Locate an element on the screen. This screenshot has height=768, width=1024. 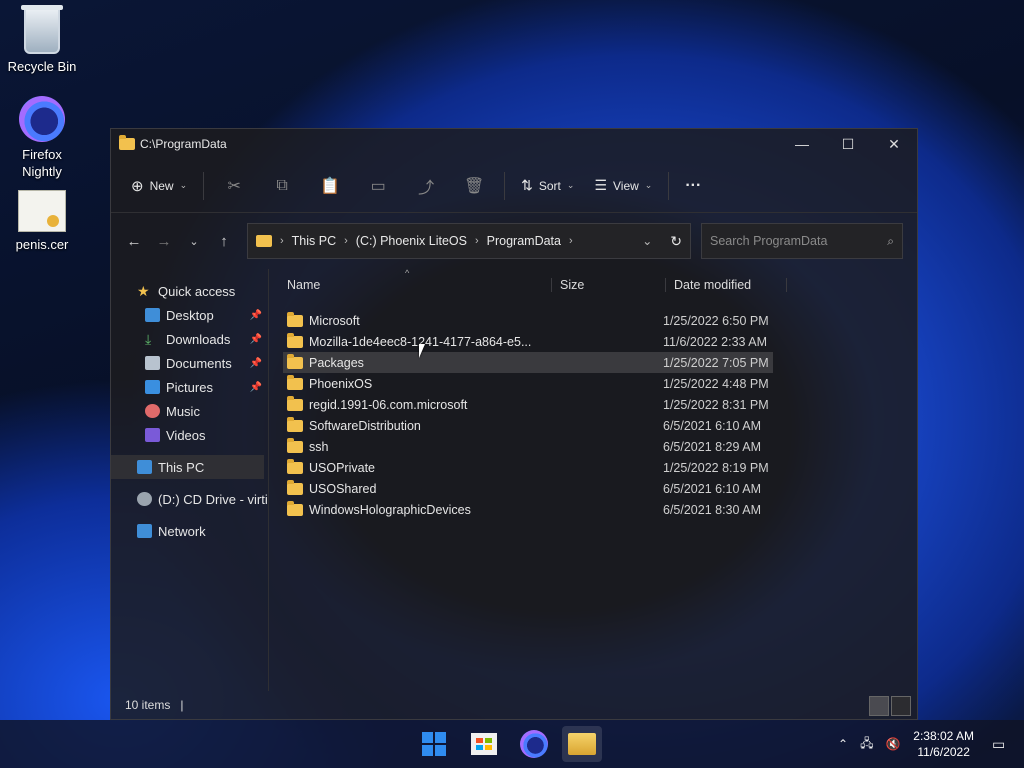
file-name: ssh is located at coordinates (319, 446).